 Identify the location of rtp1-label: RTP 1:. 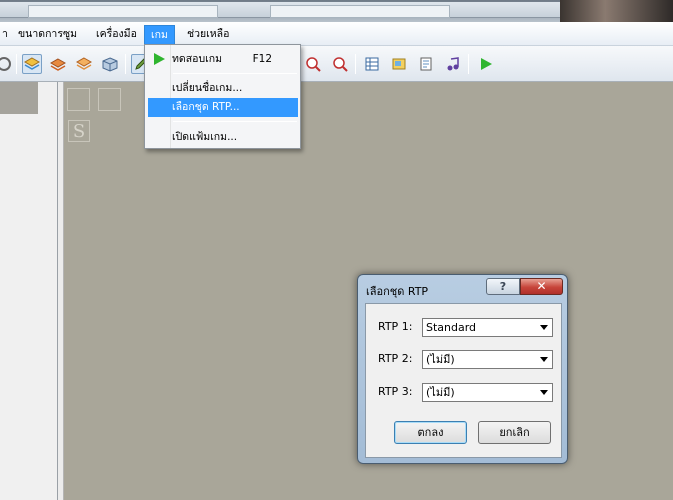
(395, 326).